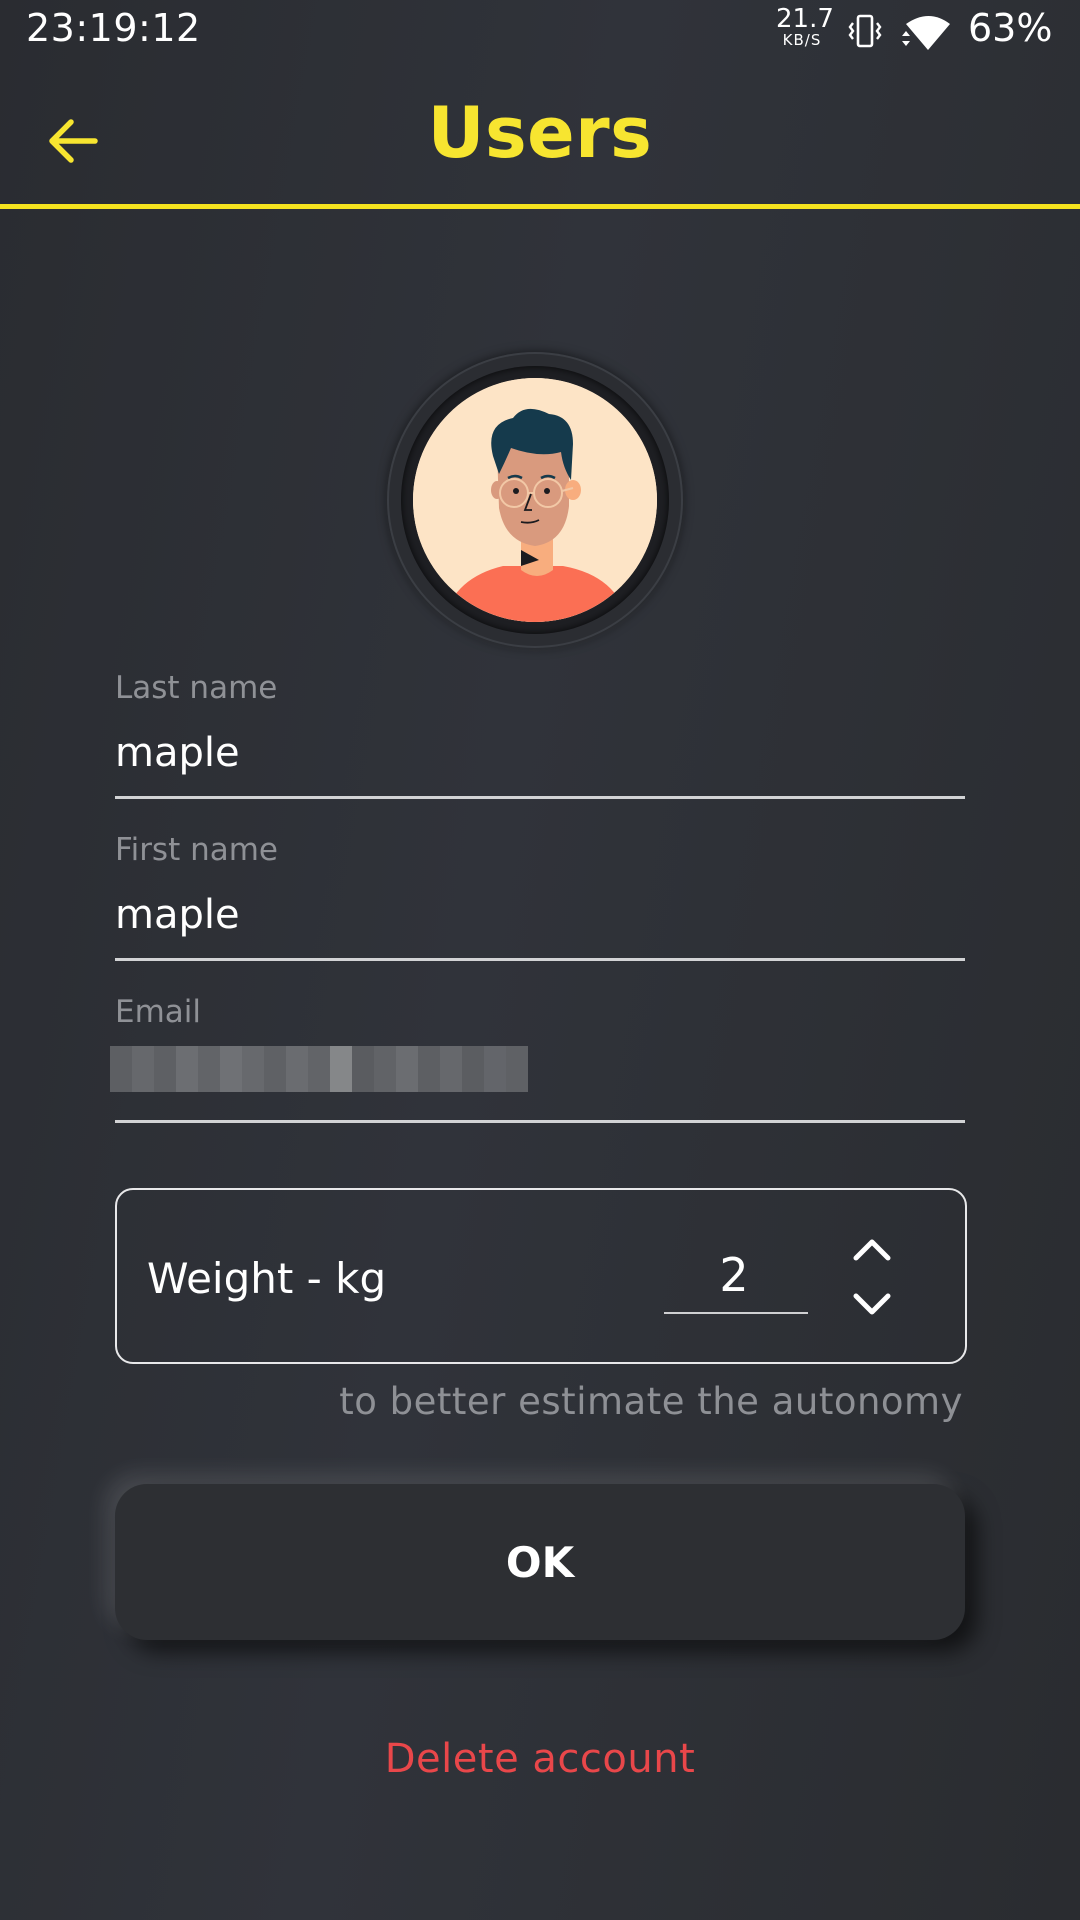 Image resolution: width=1080 pixels, height=1920 pixels. I want to click on first-name-field: First name maple, so click(540, 897).